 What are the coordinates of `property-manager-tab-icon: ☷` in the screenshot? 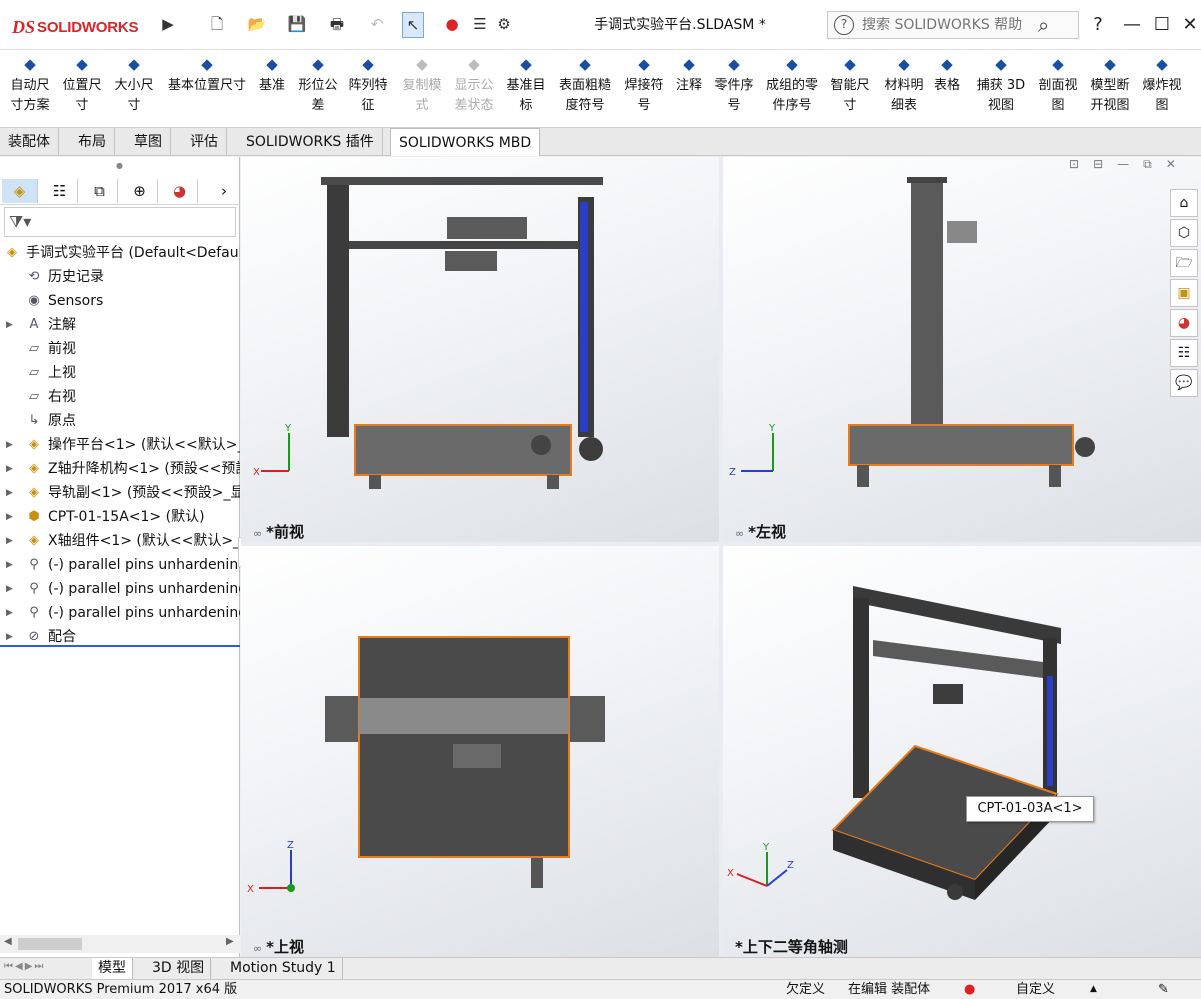 It's located at (60, 191).